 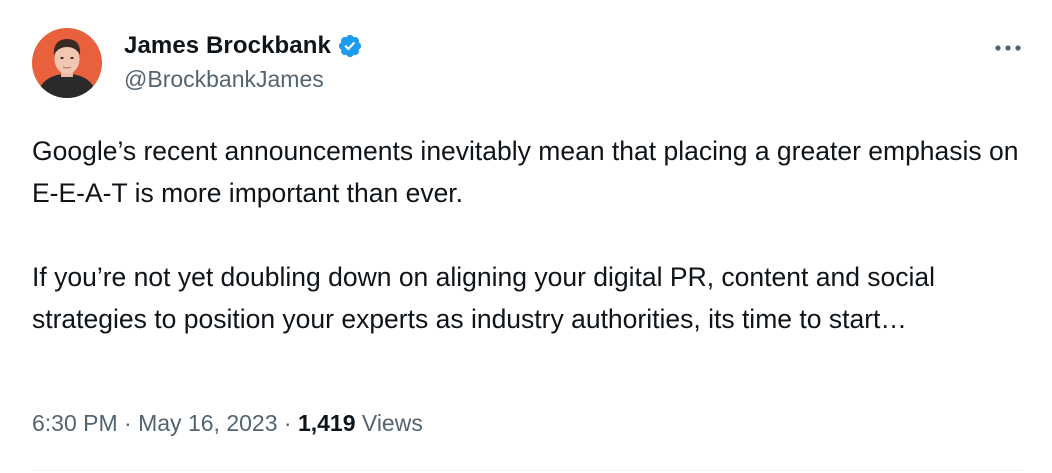 I want to click on more-options-icon, so click(x=1008, y=48).